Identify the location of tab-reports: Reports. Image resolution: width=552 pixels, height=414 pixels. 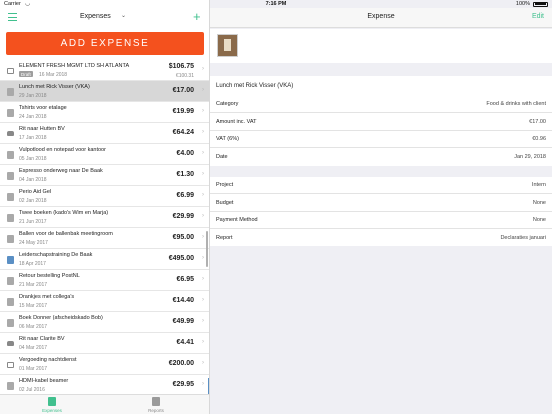
(156, 404).